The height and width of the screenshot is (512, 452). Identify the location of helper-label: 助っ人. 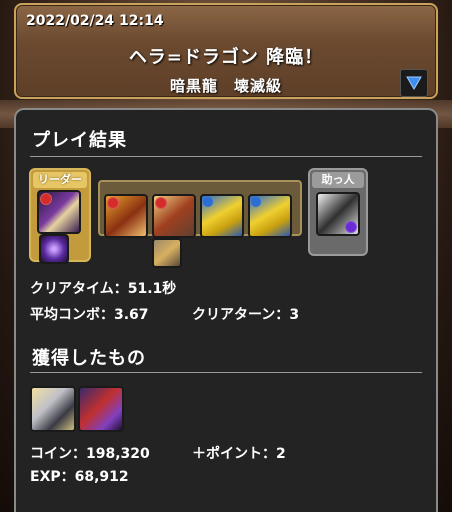
(338, 180).